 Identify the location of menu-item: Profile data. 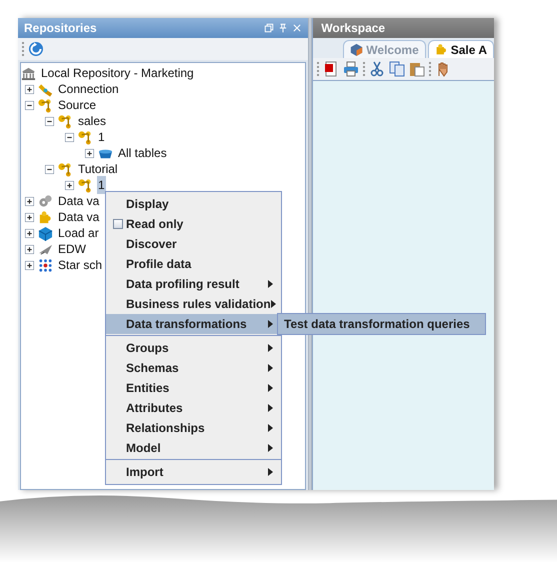
(193, 264).